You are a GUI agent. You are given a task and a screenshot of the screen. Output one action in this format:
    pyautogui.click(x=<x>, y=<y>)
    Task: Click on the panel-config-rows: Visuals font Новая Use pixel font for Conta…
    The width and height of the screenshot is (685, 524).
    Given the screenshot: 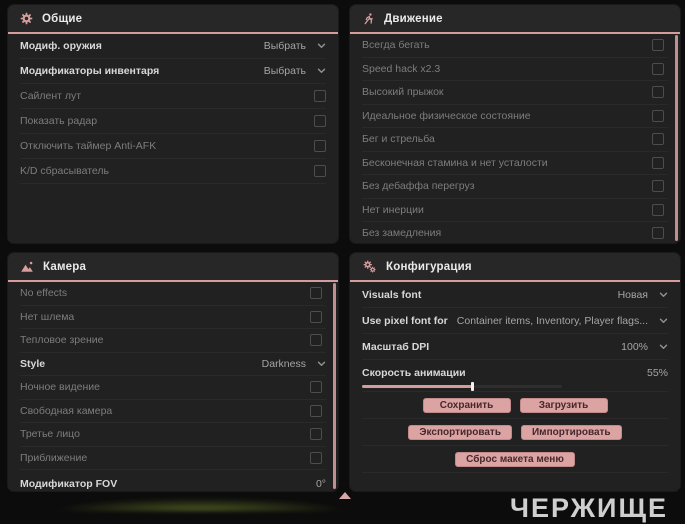 What is the action you would take?
    pyautogui.click(x=515, y=337)
    